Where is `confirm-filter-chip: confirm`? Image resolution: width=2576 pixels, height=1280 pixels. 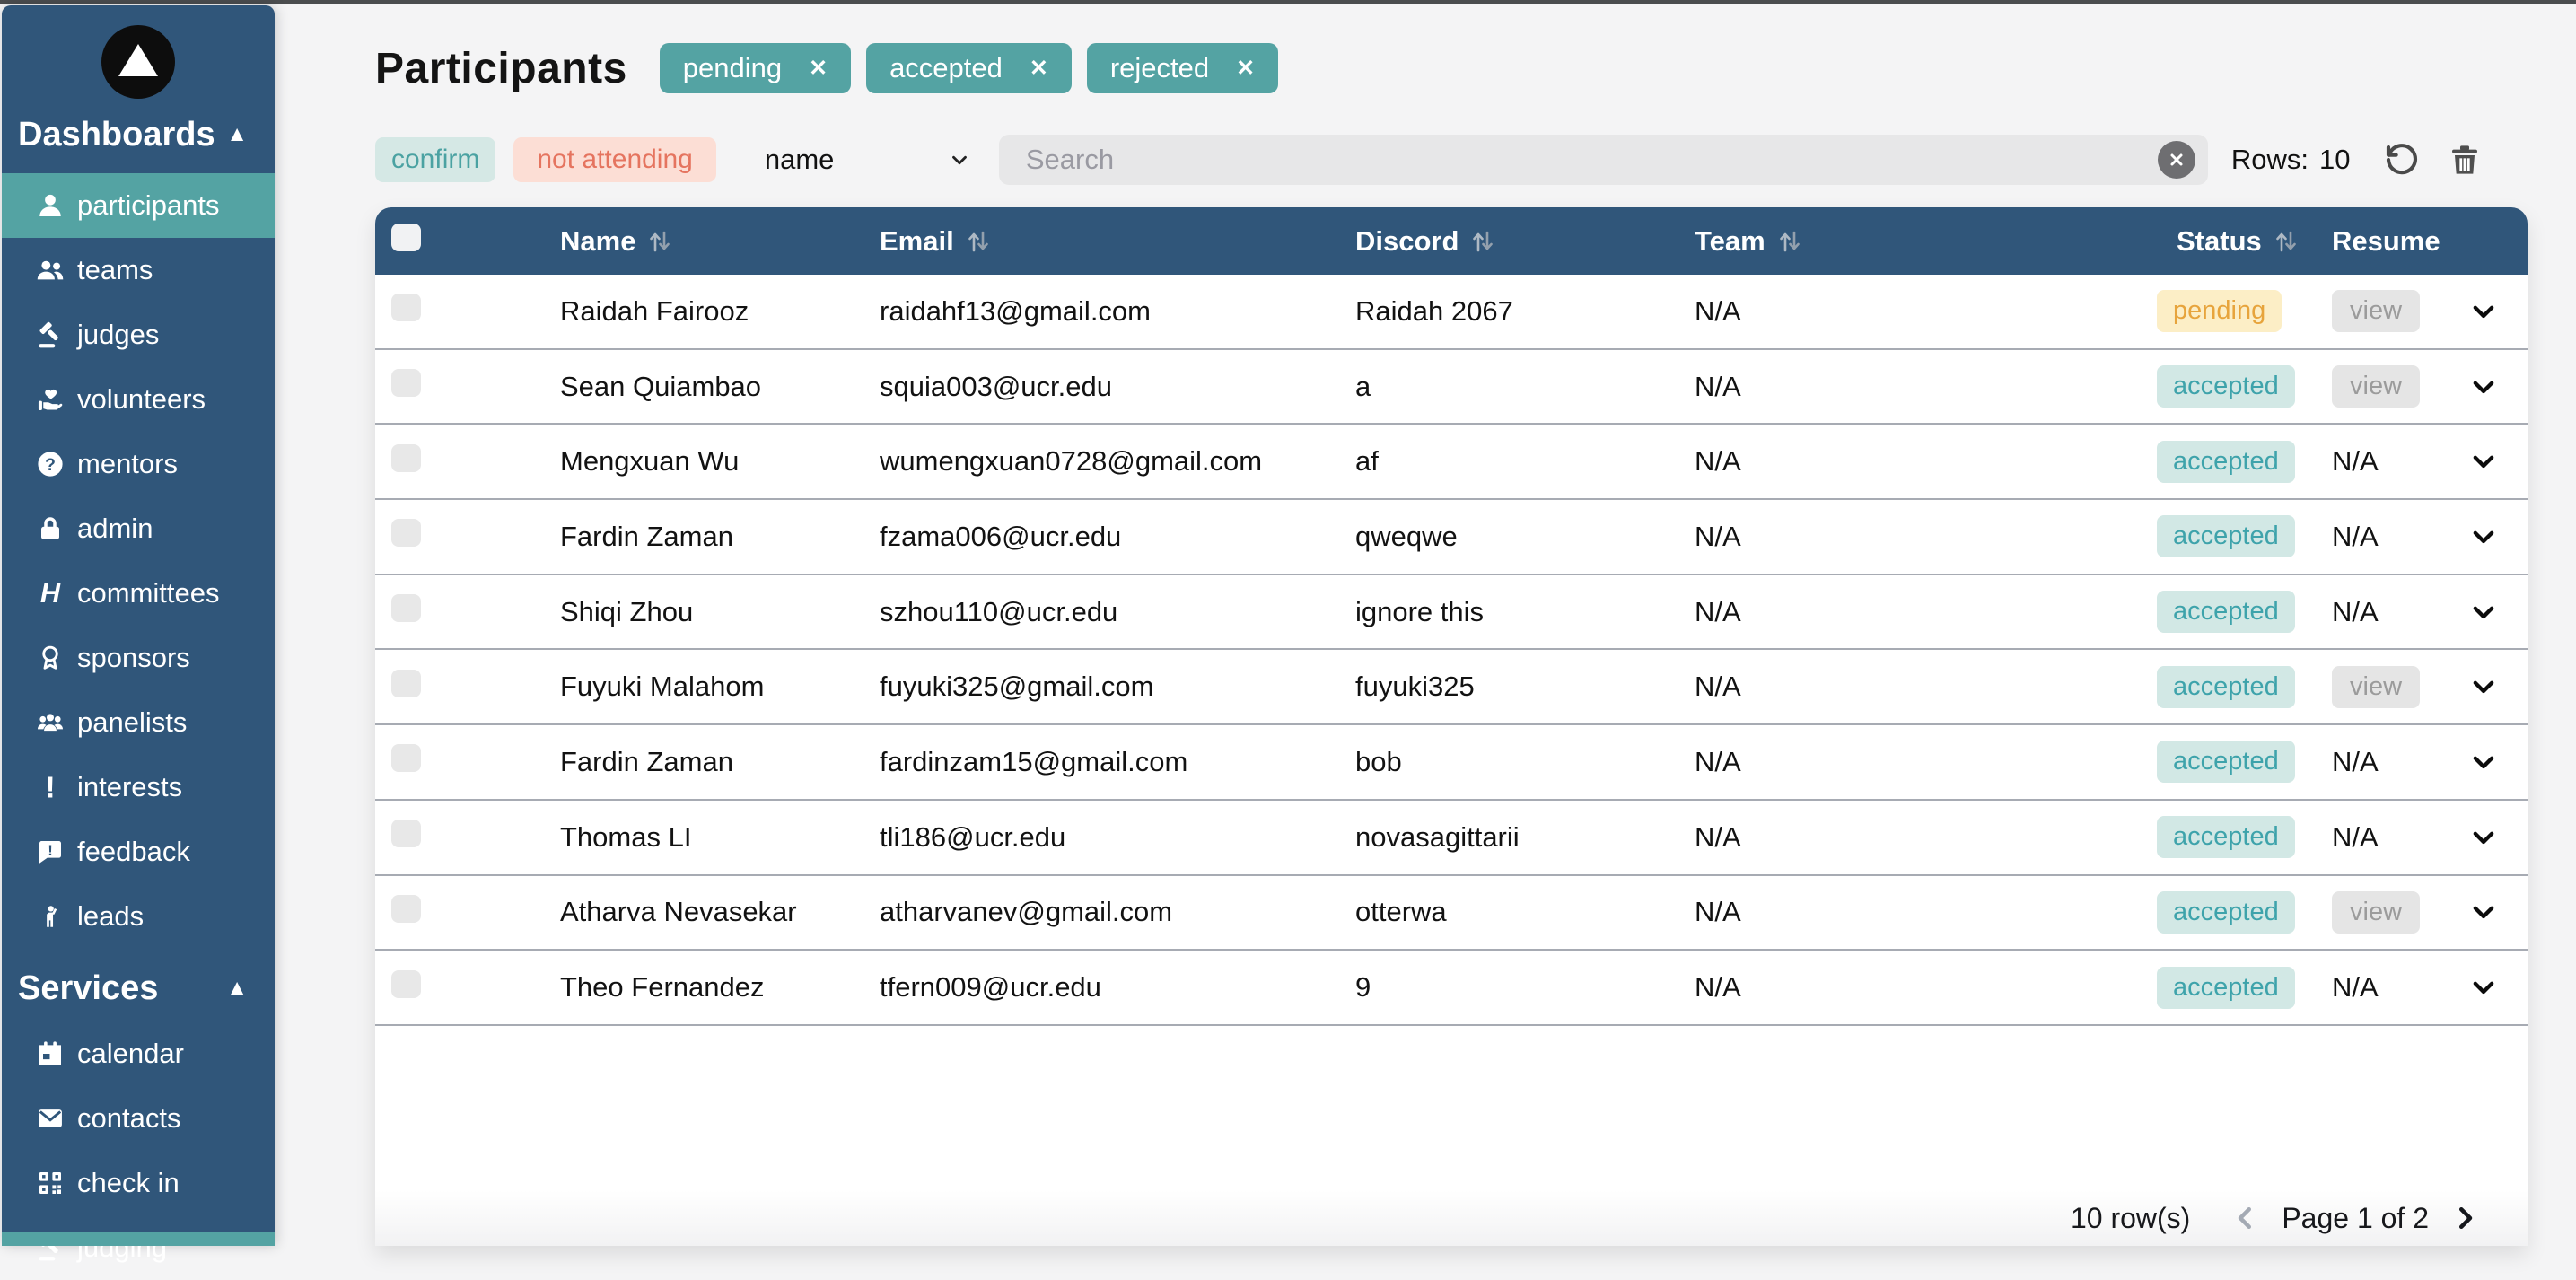
confirm-filter-chip: confirm is located at coordinates (435, 159).